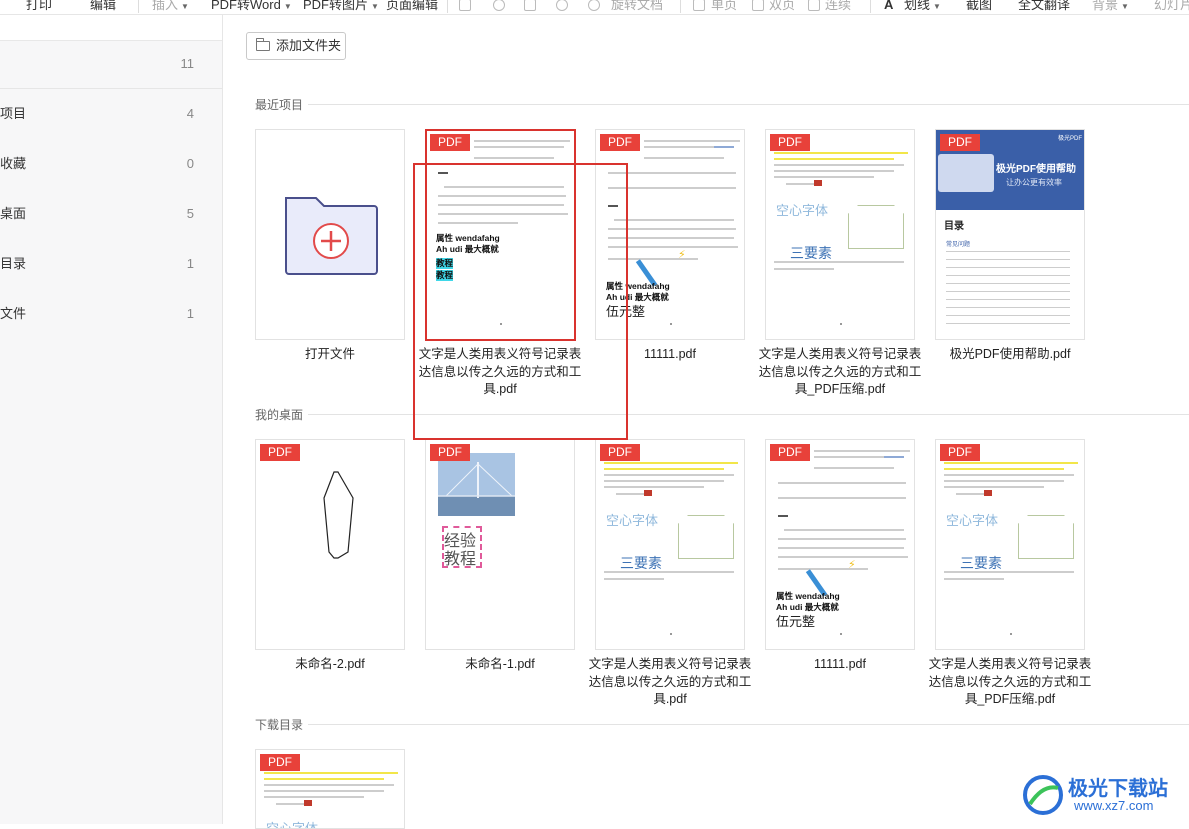 This screenshot has height=829, width=1189. Describe the element at coordinates (336, 6) in the screenshot. I see `pdf-to-image-label: PDF转图片` at that location.